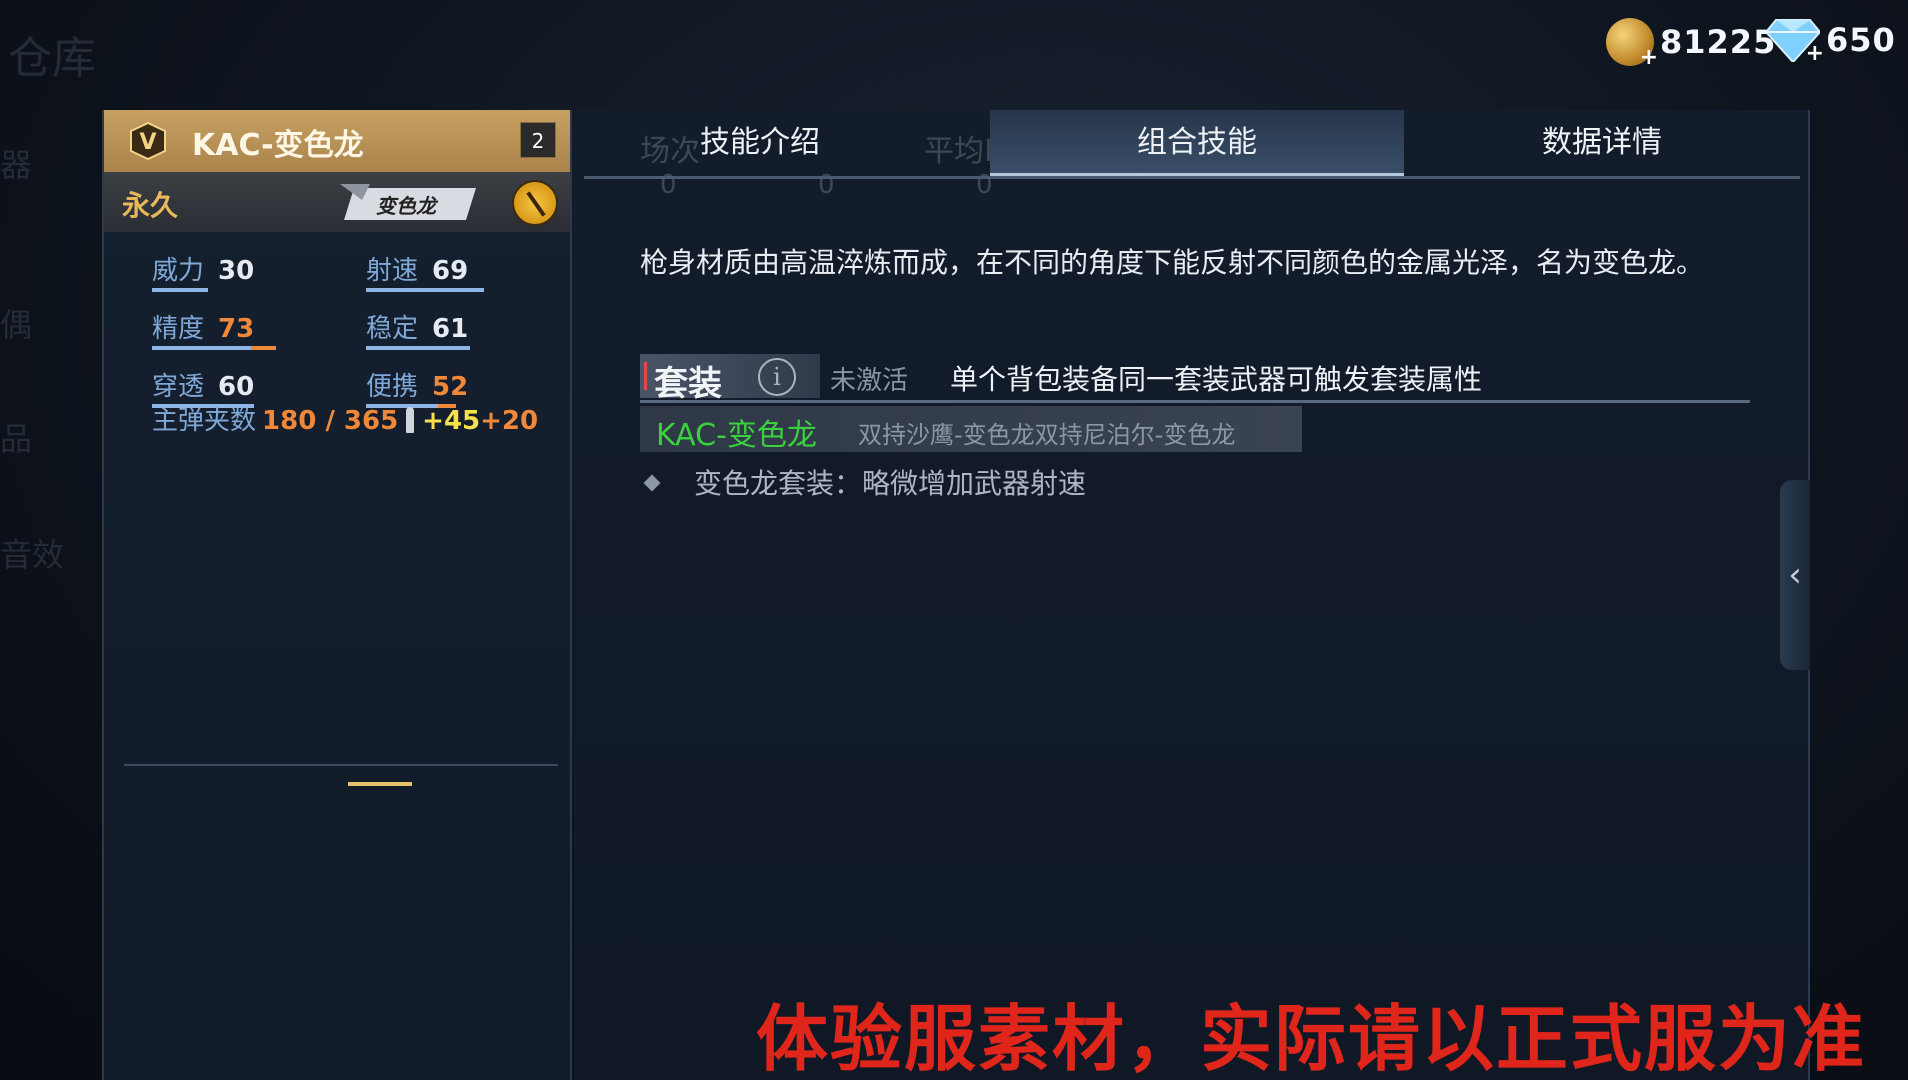 This screenshot has width=1908, height=1080. Describe the element at coordinates (16, 325) in the screenshot. I see `background-side-label: 偶` at that location.